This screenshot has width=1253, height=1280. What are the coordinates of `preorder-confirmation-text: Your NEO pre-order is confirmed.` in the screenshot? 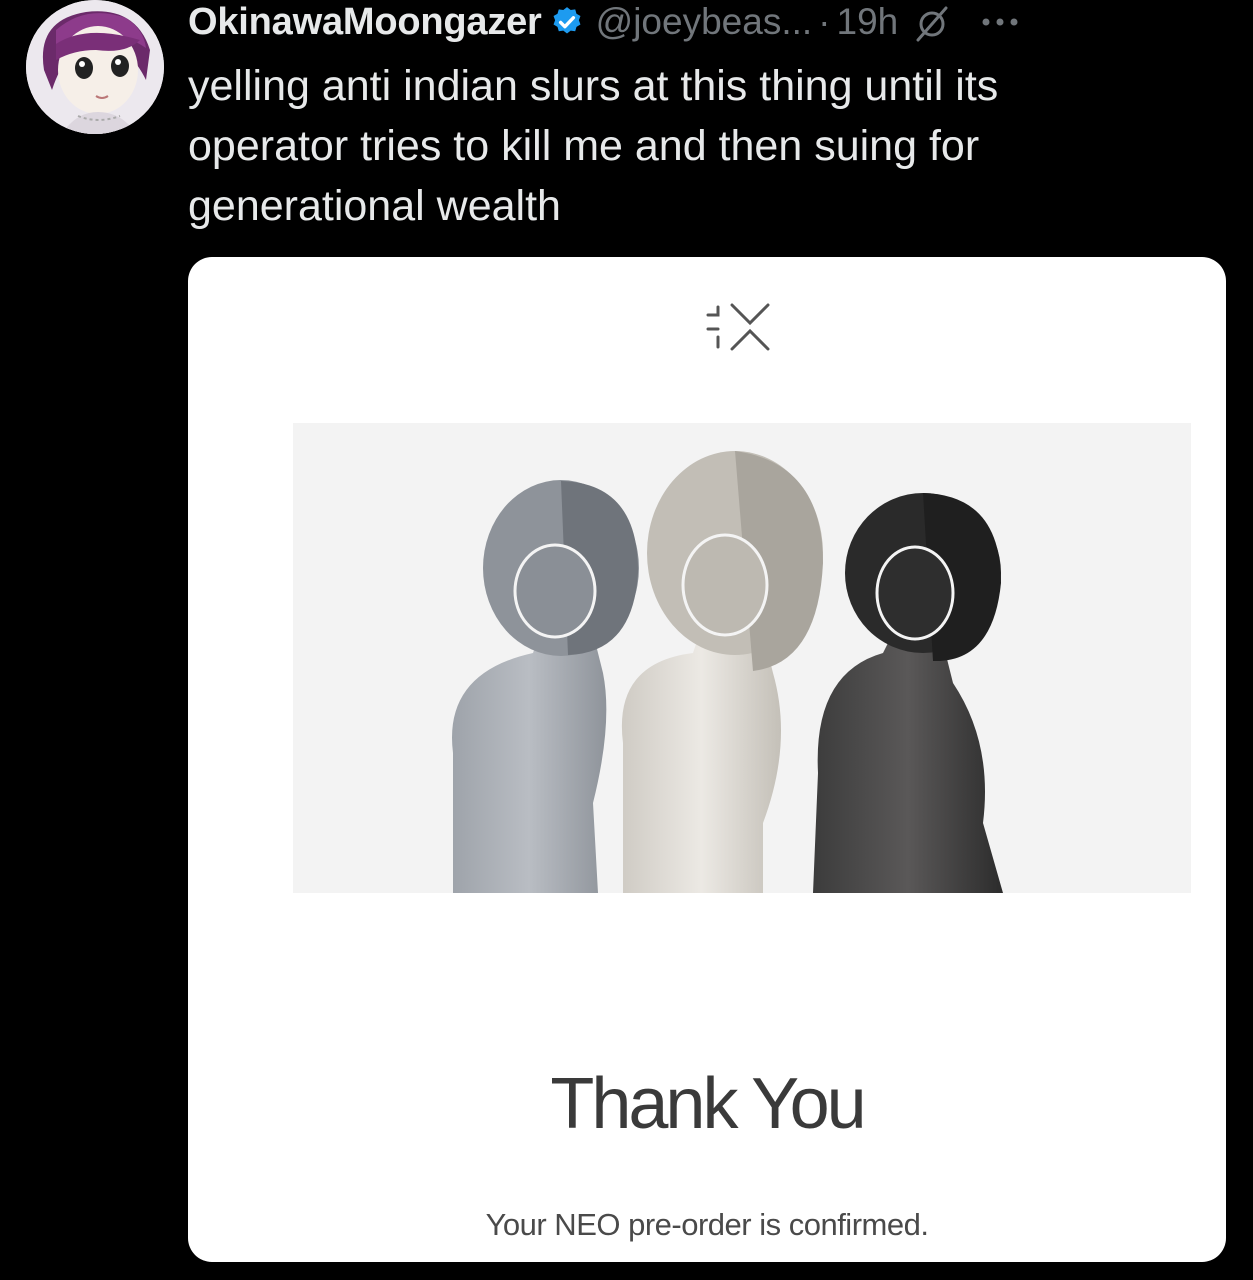 It's located at (707, 1224).